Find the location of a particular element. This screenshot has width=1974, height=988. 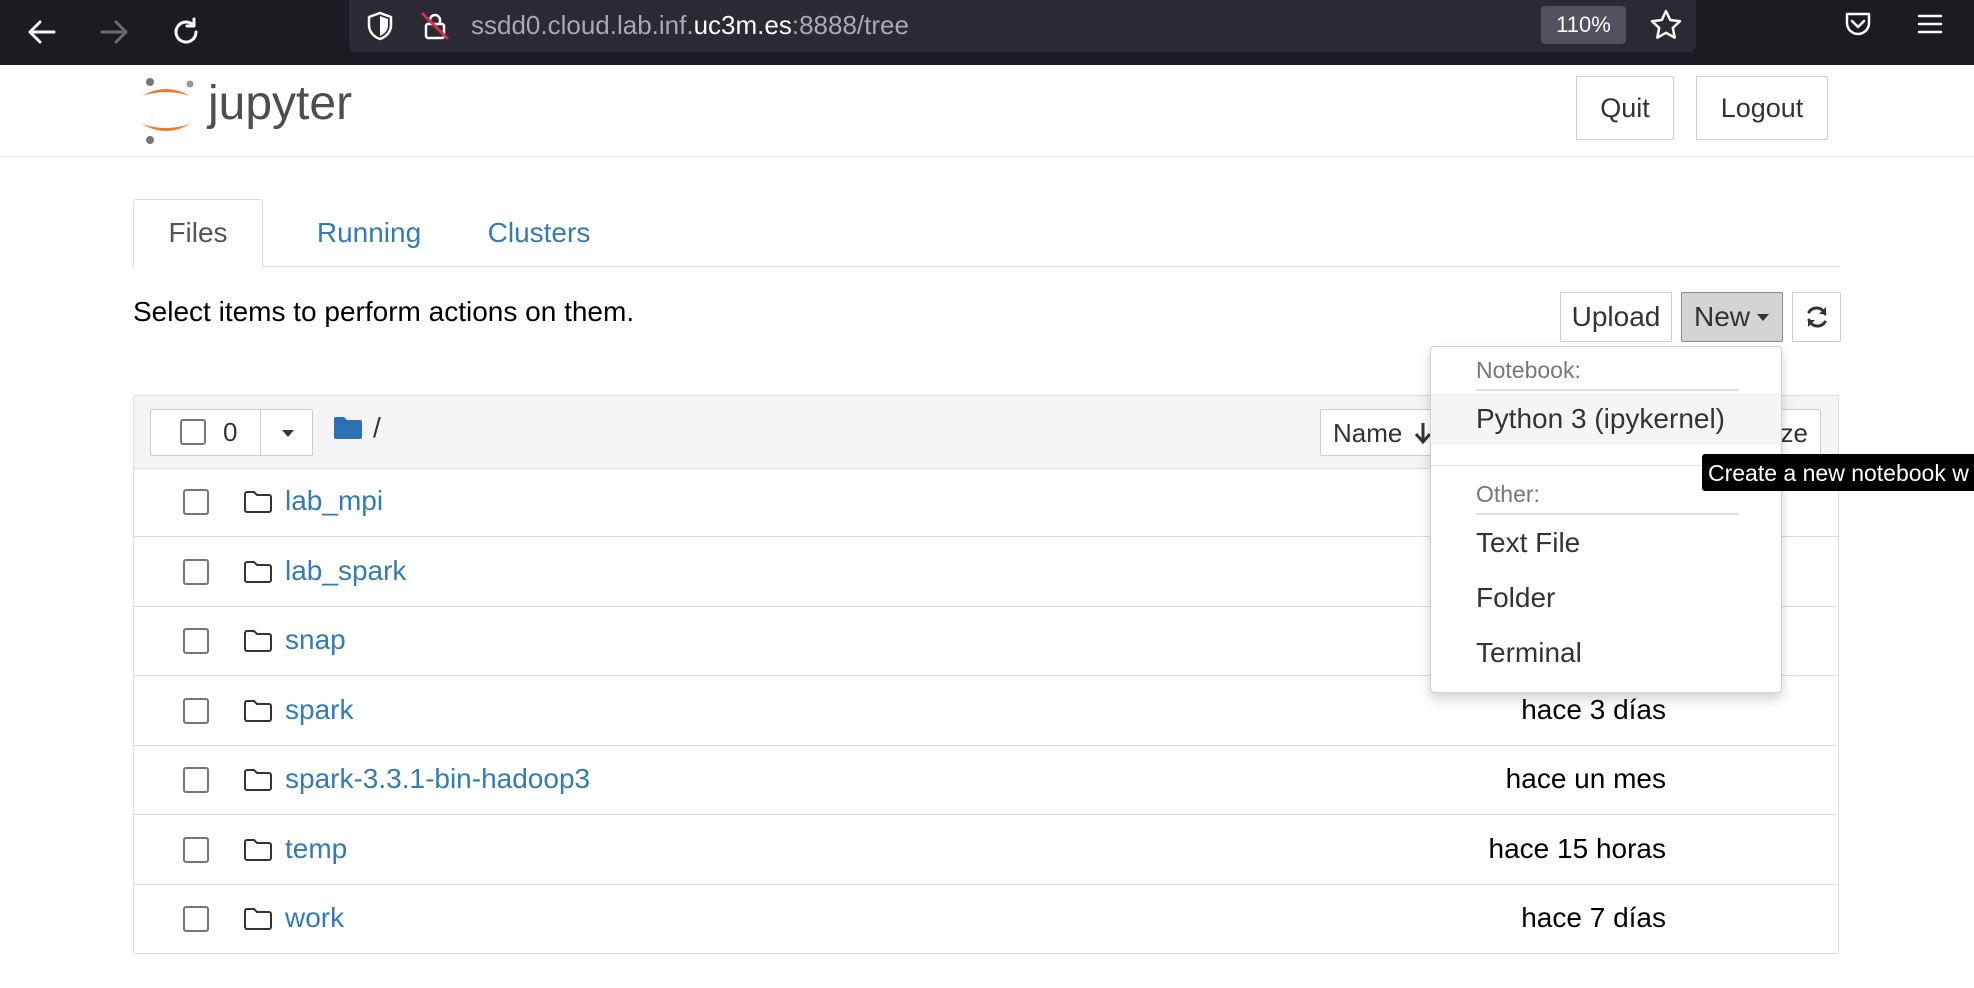

url-text: ssdd0.cloud.lab.inf.uc3m.es:8888/tree is located at coordinates (690, 25).